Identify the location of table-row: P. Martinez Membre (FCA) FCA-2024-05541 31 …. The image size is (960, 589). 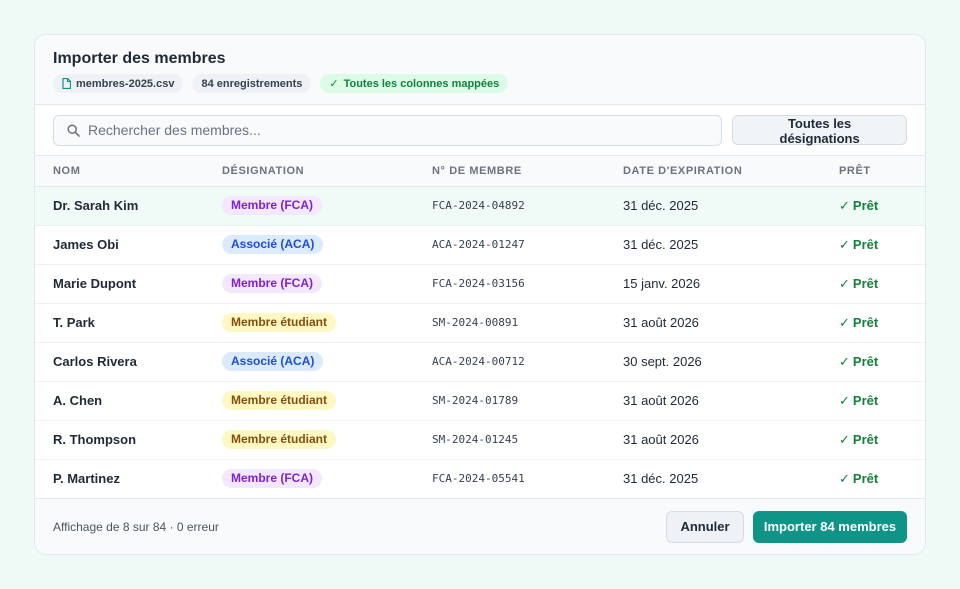
(480, 478).